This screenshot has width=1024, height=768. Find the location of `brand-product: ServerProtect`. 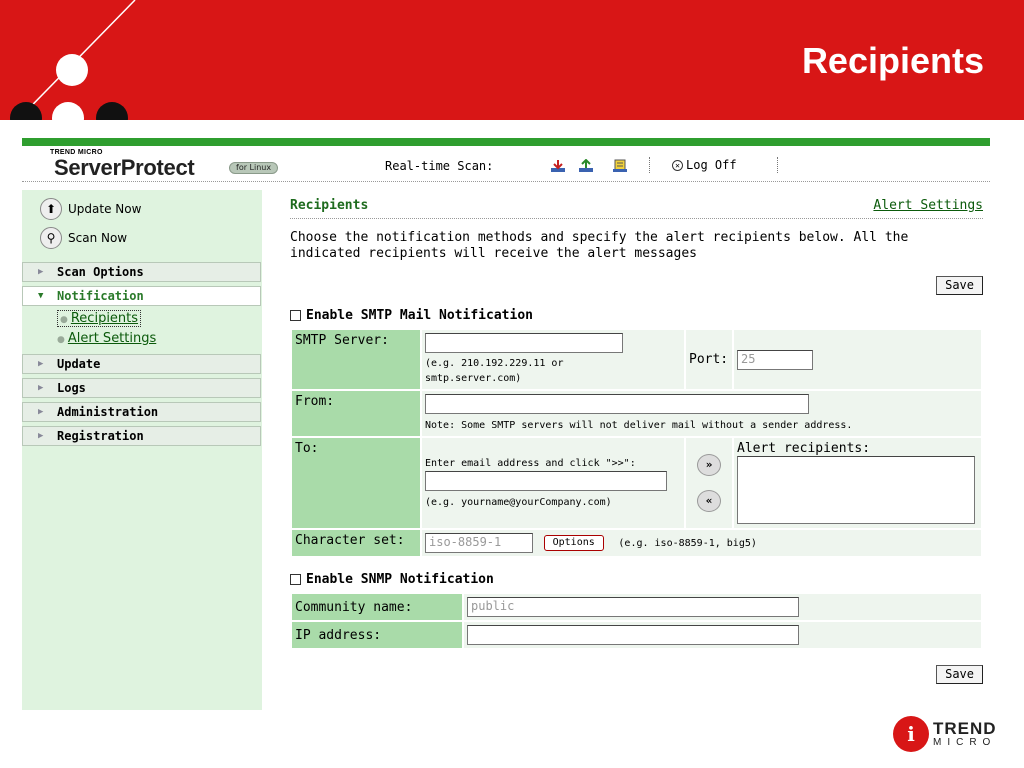

brand-product: ServerProtect is located at coordinates (124, 167).